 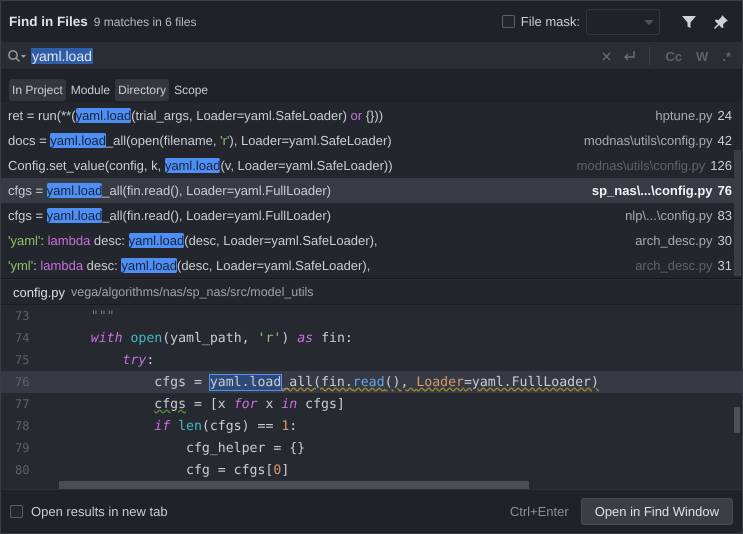 What do you see at coordinates (22, 316) in the screenshot?
I see `line-number: 73` at bounding box center [22, 316].